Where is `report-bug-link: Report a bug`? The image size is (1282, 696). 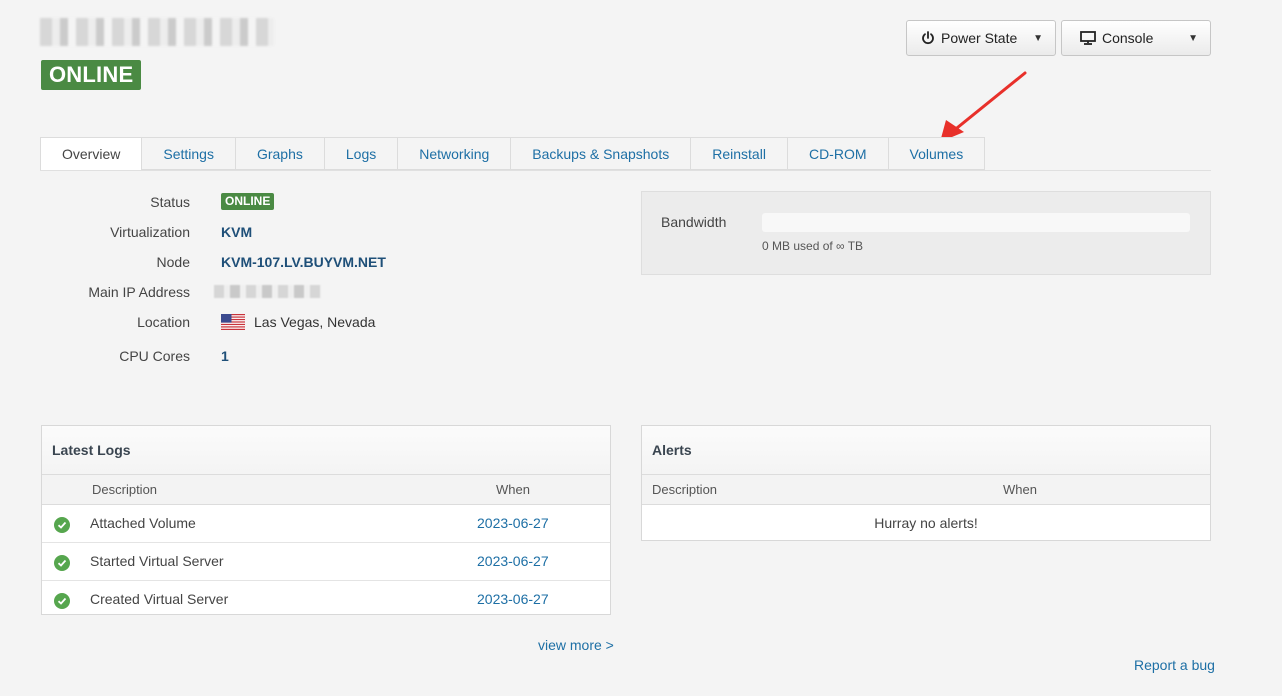
report-bug-link: Report a bug is located at coordinates (1174, 665).